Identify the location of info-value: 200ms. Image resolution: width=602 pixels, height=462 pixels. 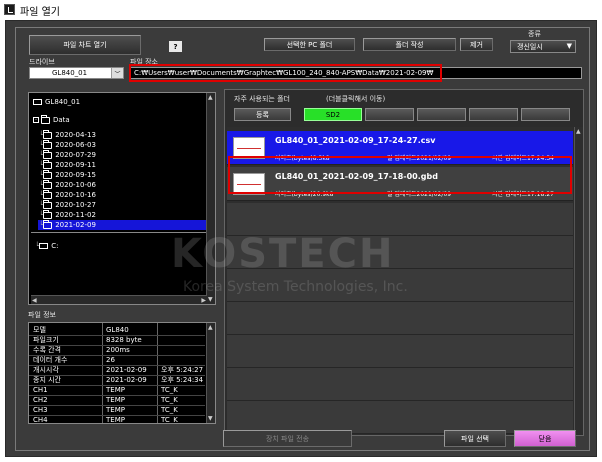
(118, 350).